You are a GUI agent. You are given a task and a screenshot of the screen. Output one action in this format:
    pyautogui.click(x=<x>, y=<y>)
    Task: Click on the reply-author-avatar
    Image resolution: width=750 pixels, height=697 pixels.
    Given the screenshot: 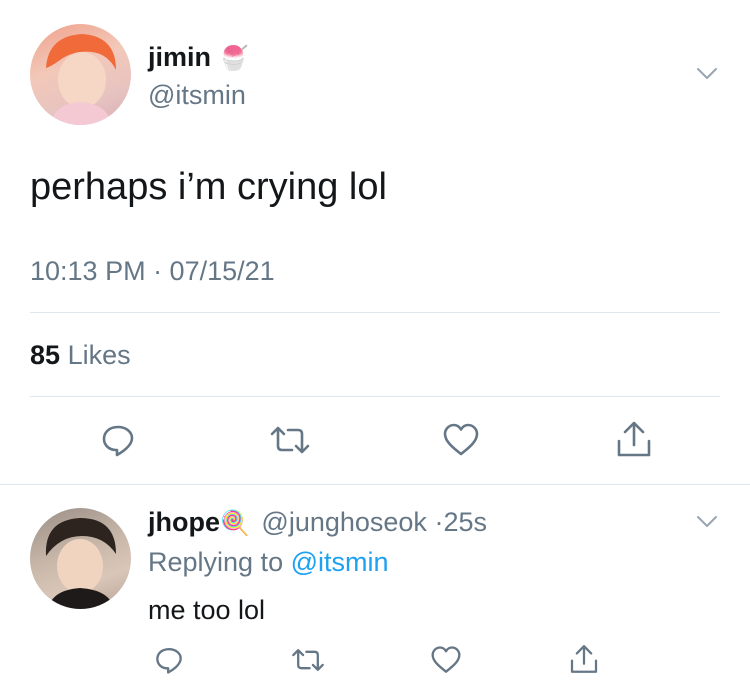 What is the action you would take?
    pyautogui.click(x=80, y=558)
    